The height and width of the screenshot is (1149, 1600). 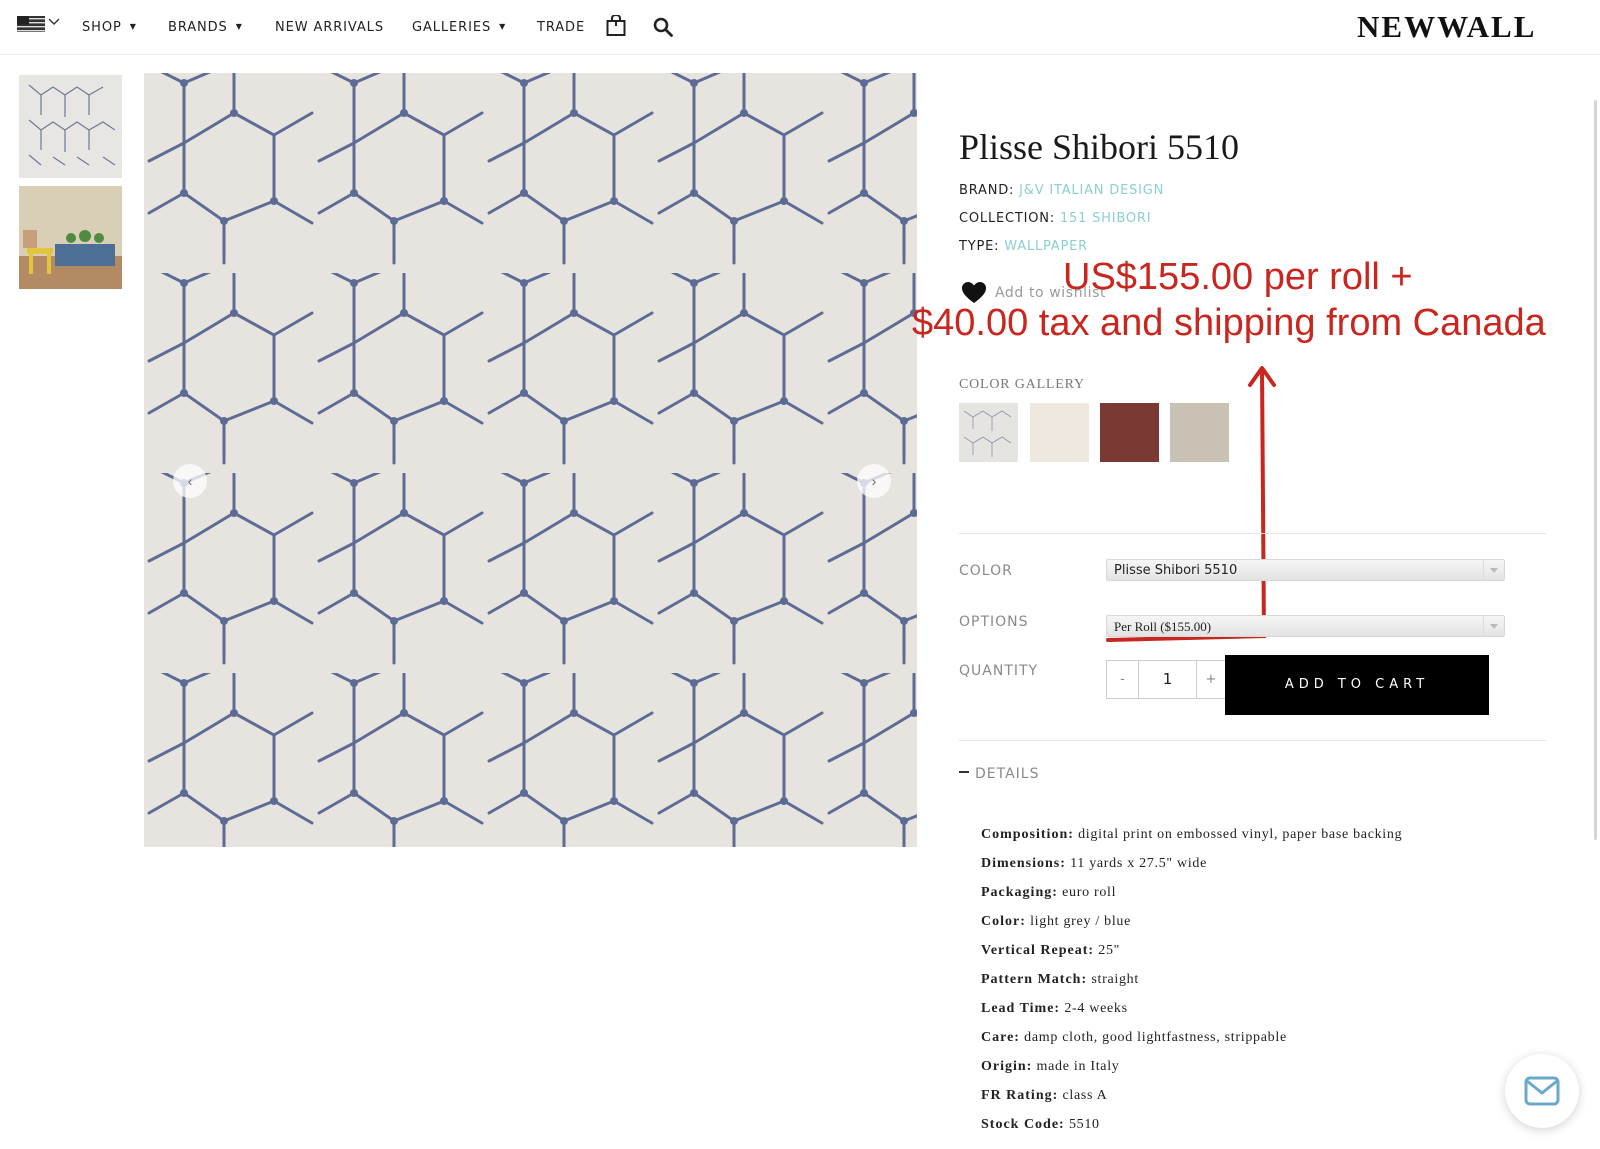 What do you see at coordinates (1595, 470) in the screenshot?
I see `page-scrollbar` at bounding box center [1595, 470].